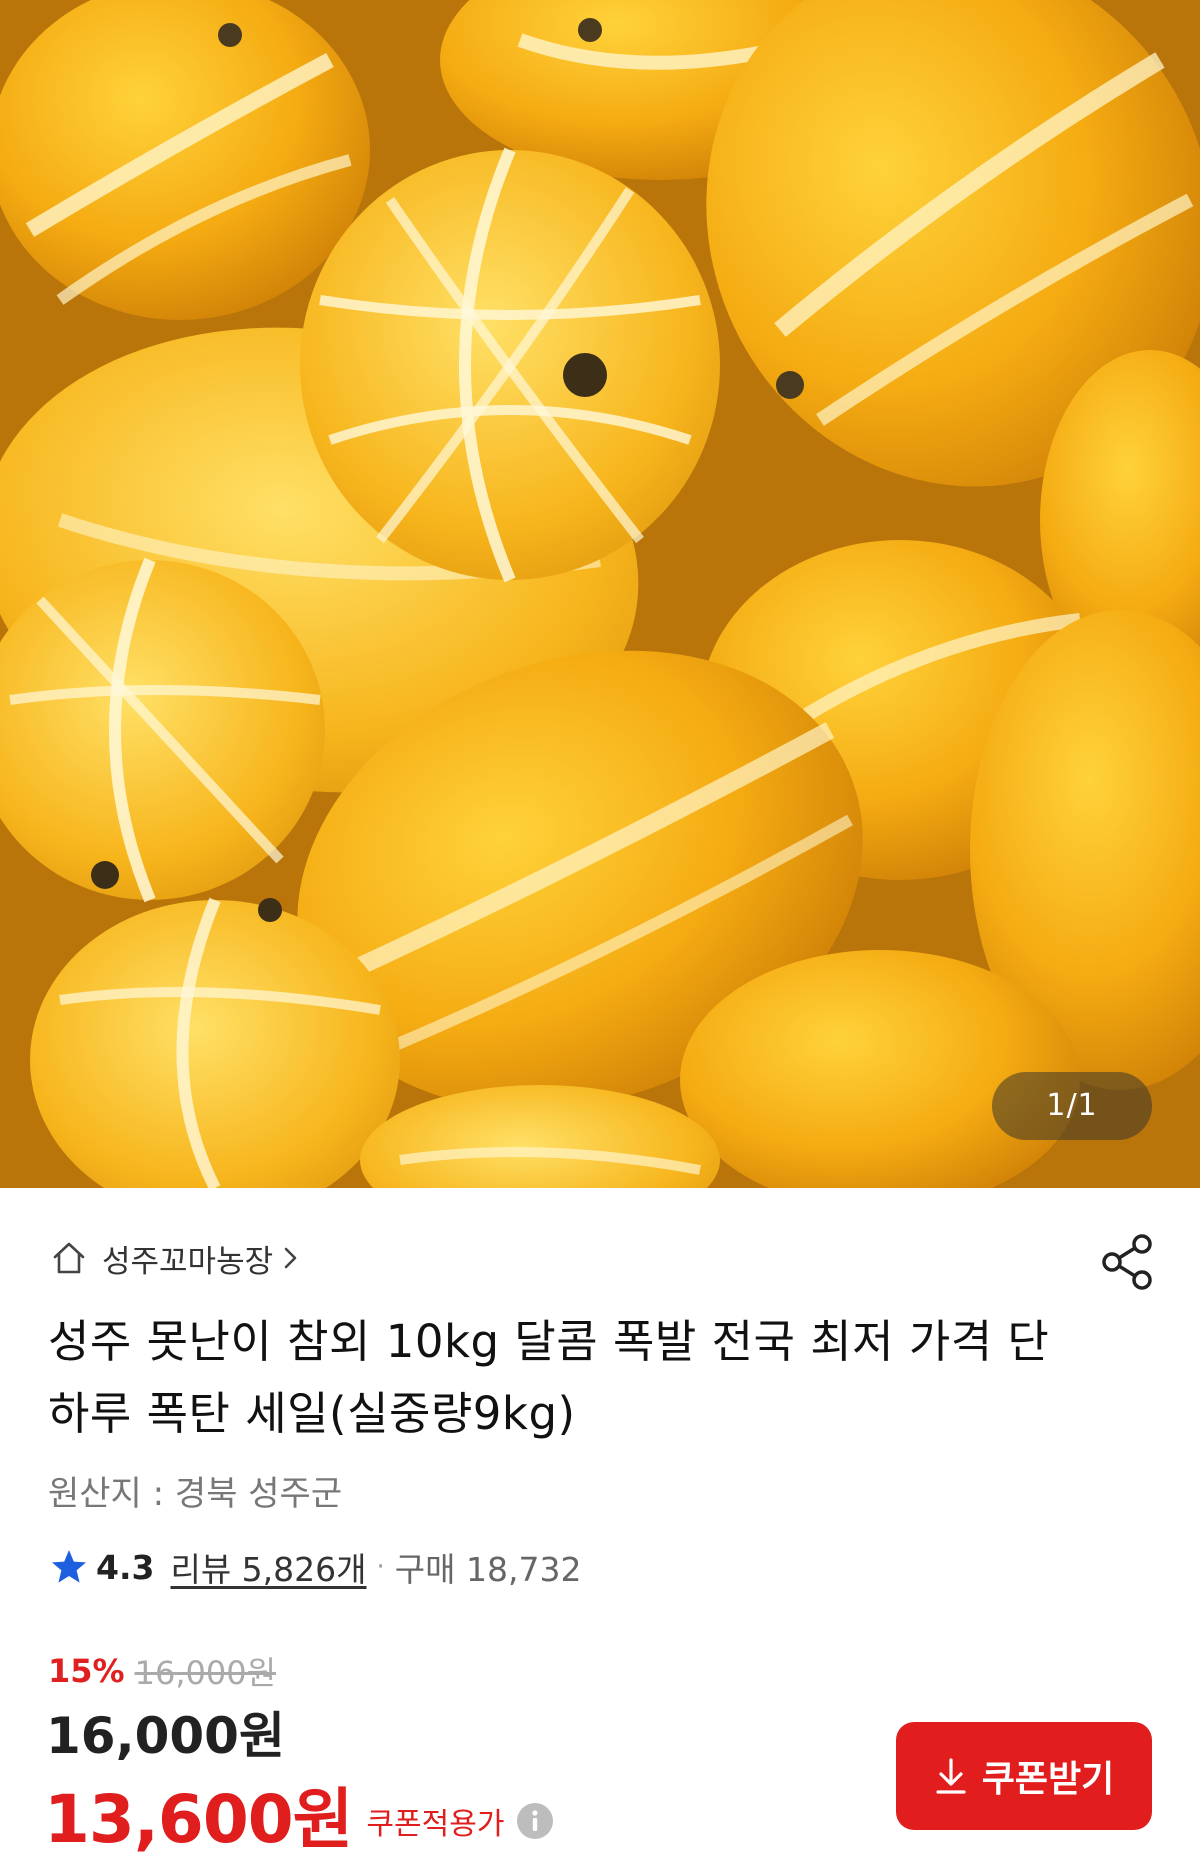  I want to click on info-icon, so click(535, 1821).